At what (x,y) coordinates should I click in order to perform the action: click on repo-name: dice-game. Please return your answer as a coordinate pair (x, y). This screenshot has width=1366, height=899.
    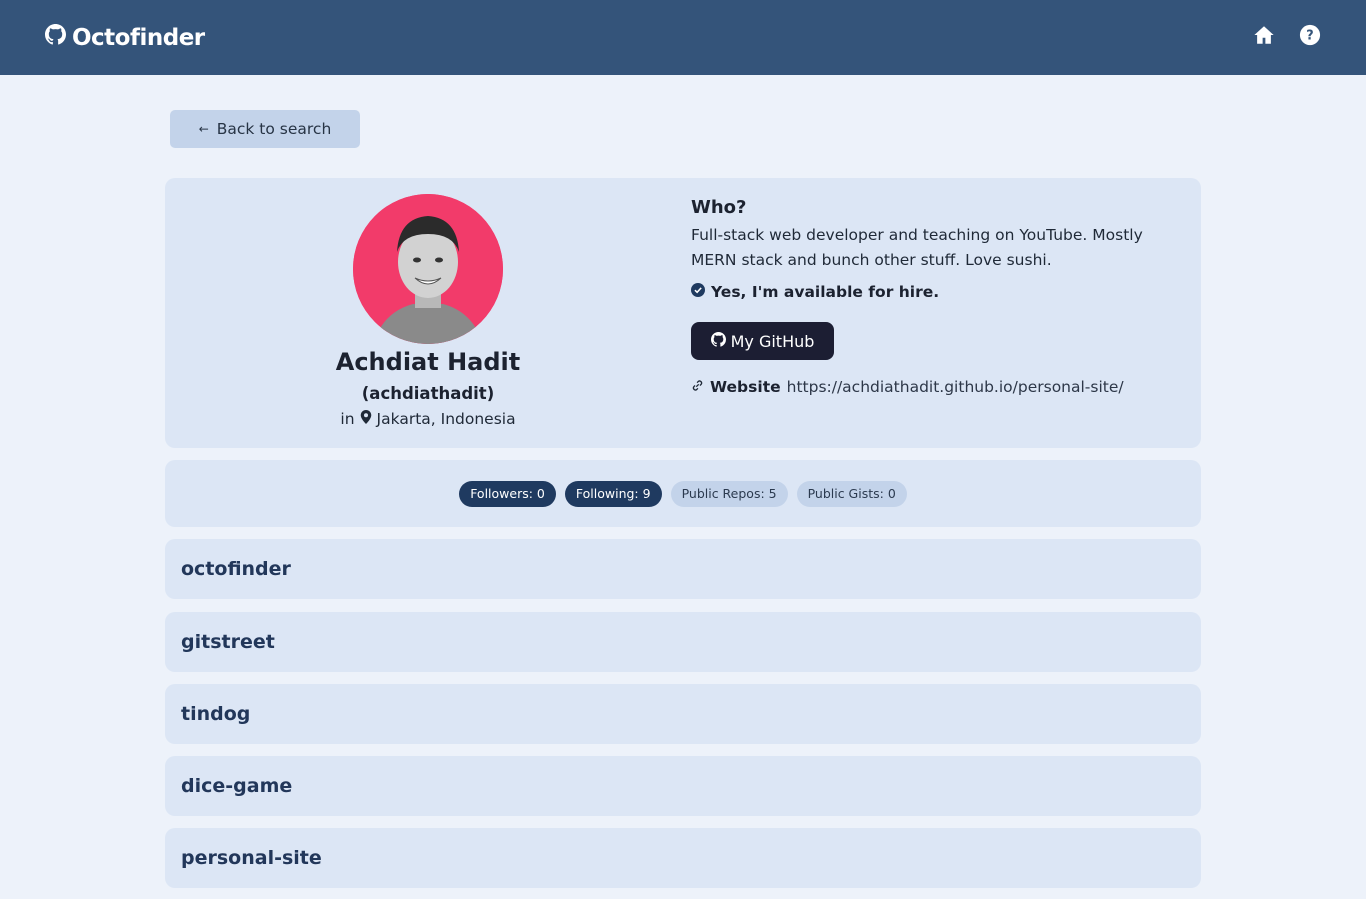
    Looking at the image, I should click on (237, 786).